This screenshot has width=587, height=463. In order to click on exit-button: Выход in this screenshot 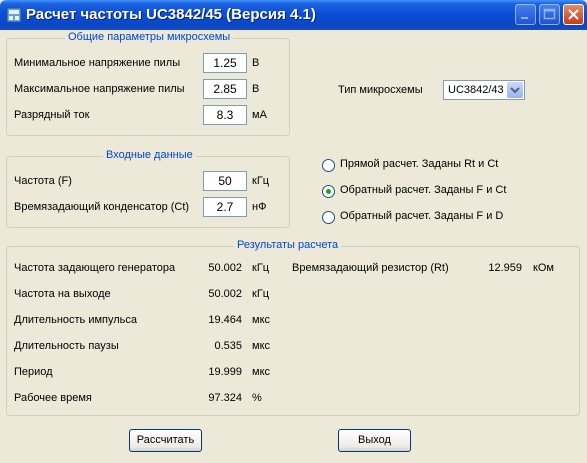, I will do `click(374, 440)`.